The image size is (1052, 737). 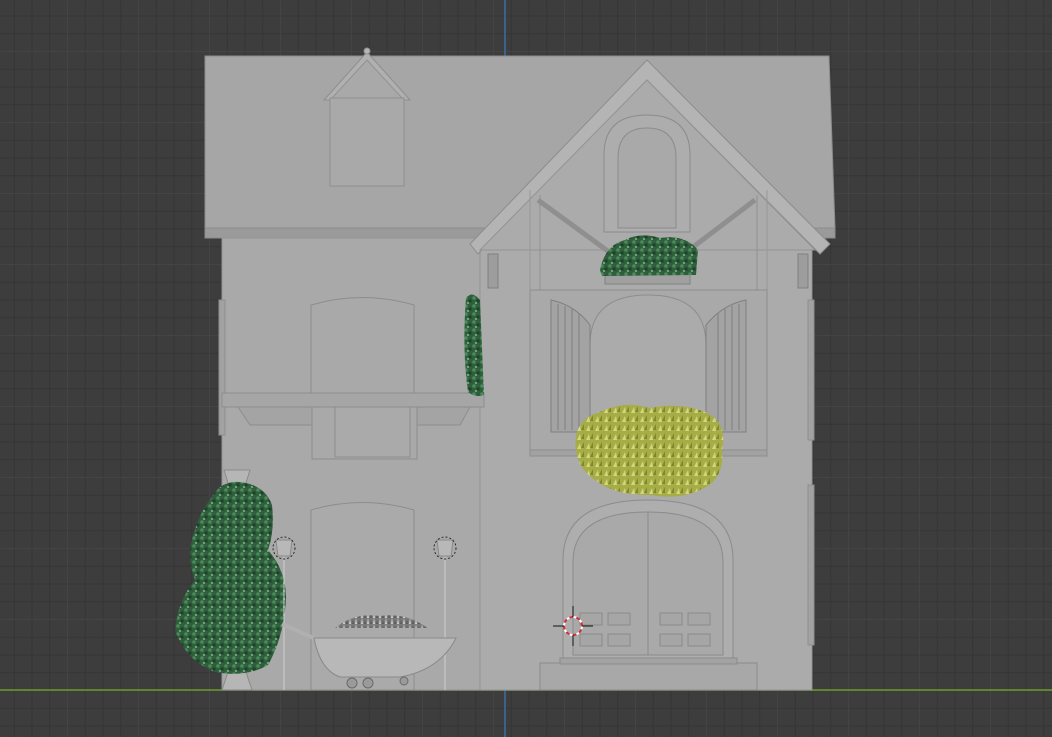 What do you see at coordinates (648, 595) in the screenshot?
I see `front-door` at bounding box center [648, 595].